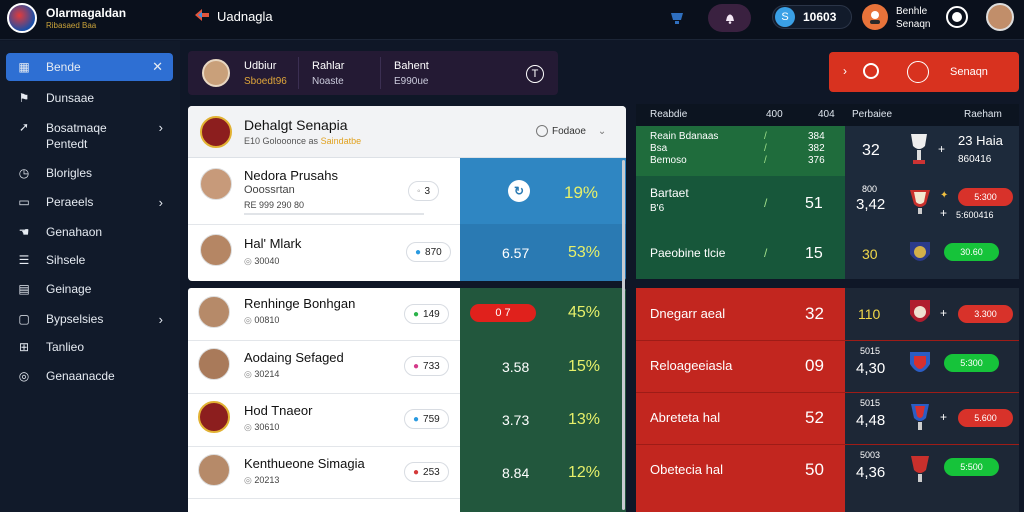  Describe the element at coordinates (428, 252) in the screenshot. I see `row-tag: ● 870` at that location.